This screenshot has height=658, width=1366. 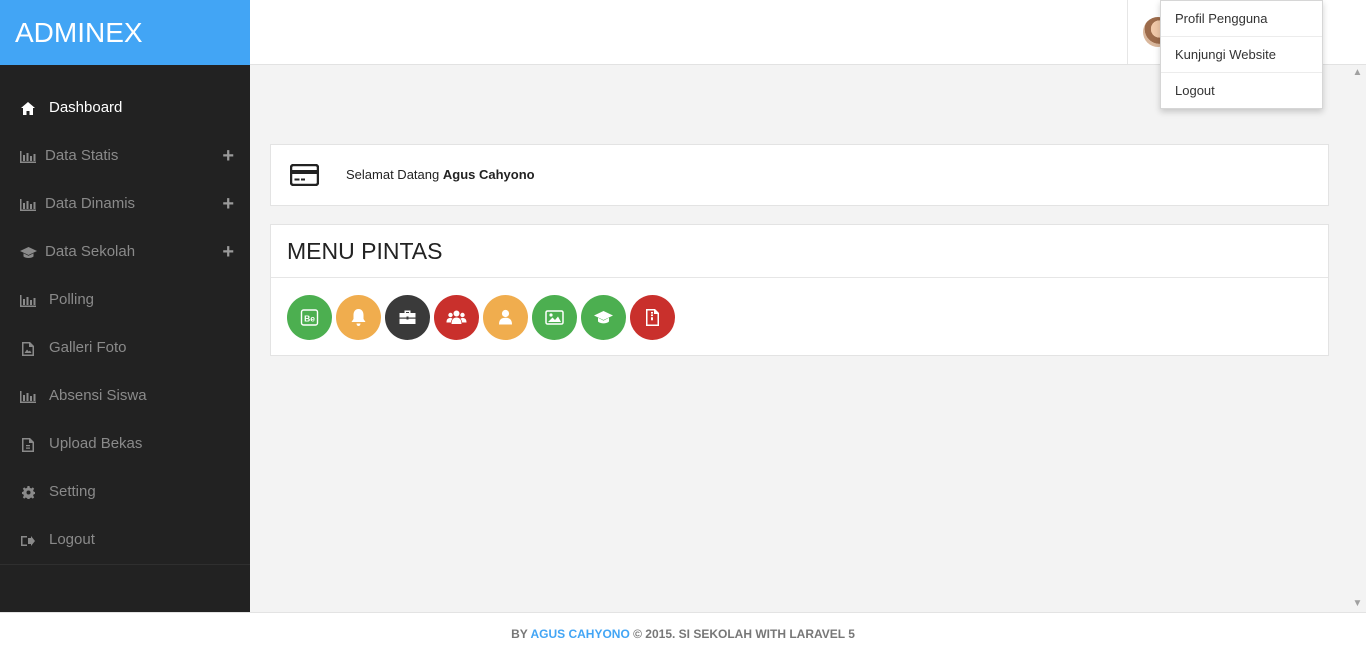 What do you see at coordinates (1357, 604) in the screenshot?
I see `scroll-down-arrow-icon: ▼` at bounding box center [1357, 604].